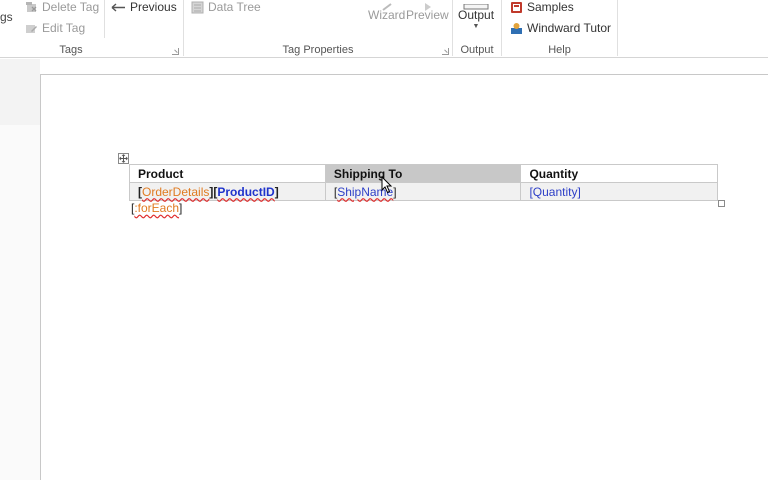  What do you see at coordinates (559, 50) in the screenshot?
I see `help-group-label: Help` at bounding box center [559, 50].